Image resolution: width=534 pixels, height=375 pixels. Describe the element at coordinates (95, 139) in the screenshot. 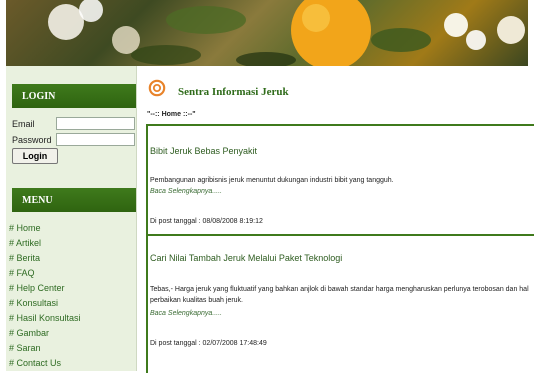

I see `password-field` at that location.